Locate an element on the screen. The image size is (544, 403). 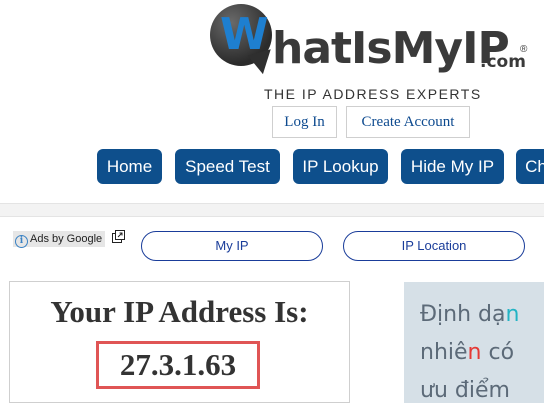
ad-choices-icon is located at coordinates (118, 236).